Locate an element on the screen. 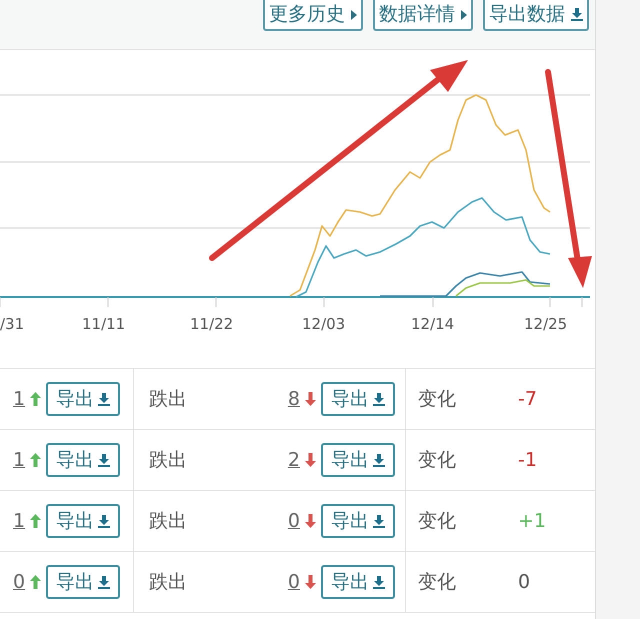 This screenshot has width=640, height=619. axis-label: 12/14 is located at coordinates (432, 324).